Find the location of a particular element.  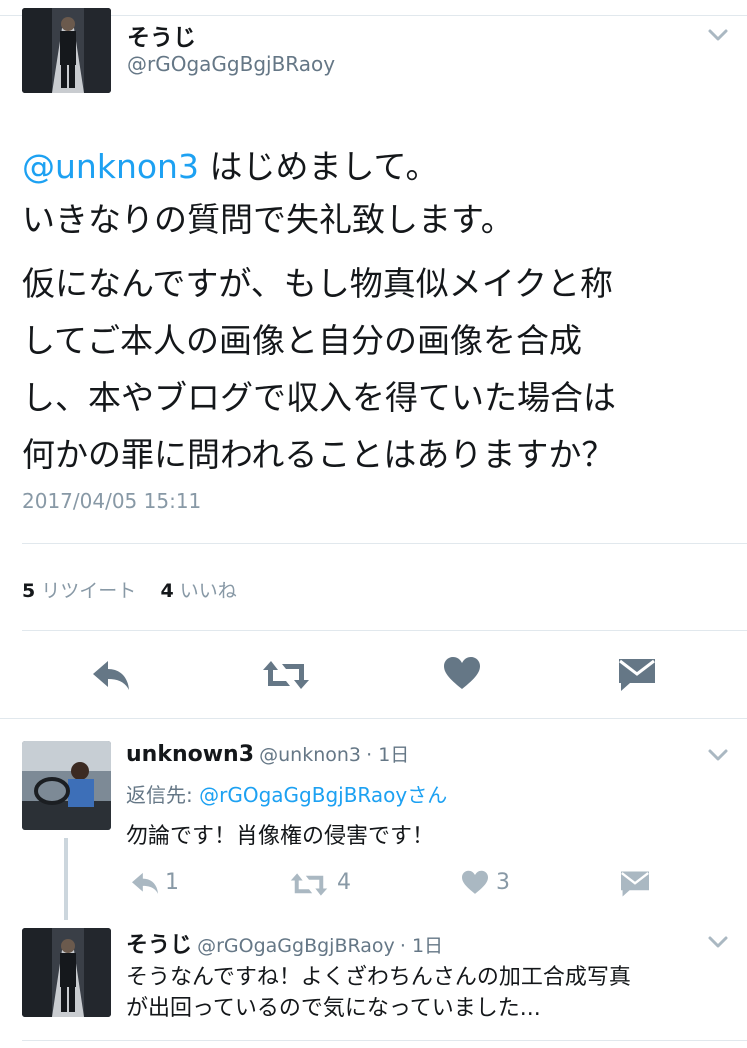

thread-connector is located at coordinates (66, 879).